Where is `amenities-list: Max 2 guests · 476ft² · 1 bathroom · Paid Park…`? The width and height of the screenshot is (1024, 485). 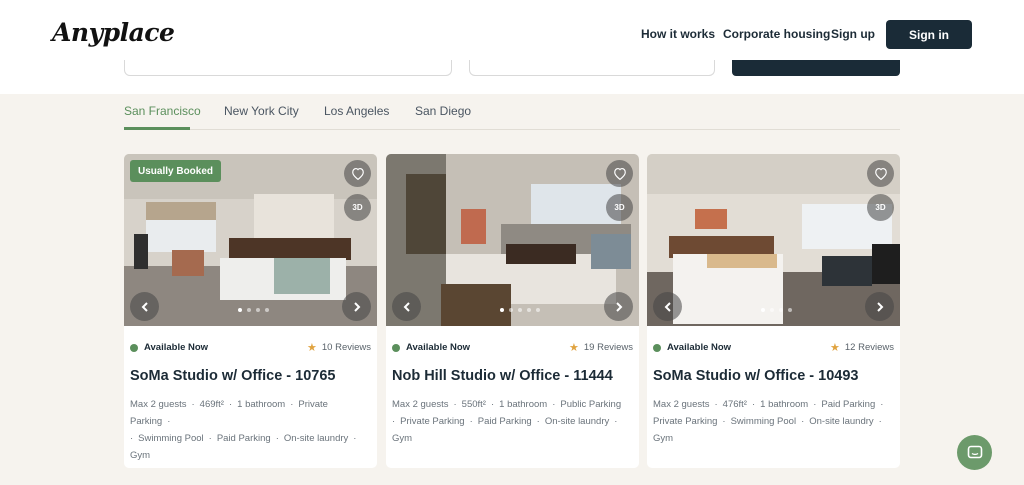 amenities-list: Max 2 guests · 476ft² · 1 bathroom · Paid Park… is located at coordinates (768, 421).